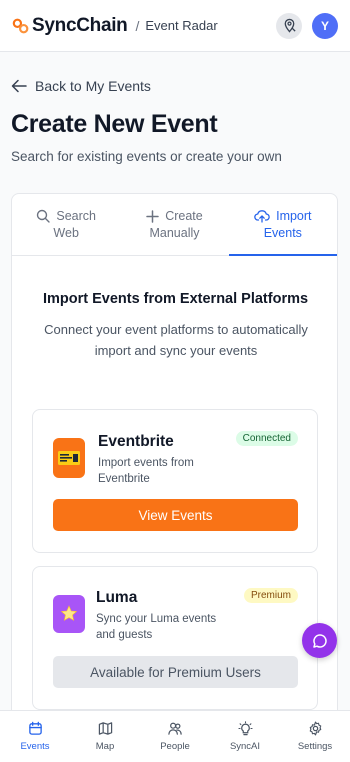 Image resolution: width=350 pixels, height=762 pixels. I want to click on back-to-events-link: Back to My Events, so click(81, 86).